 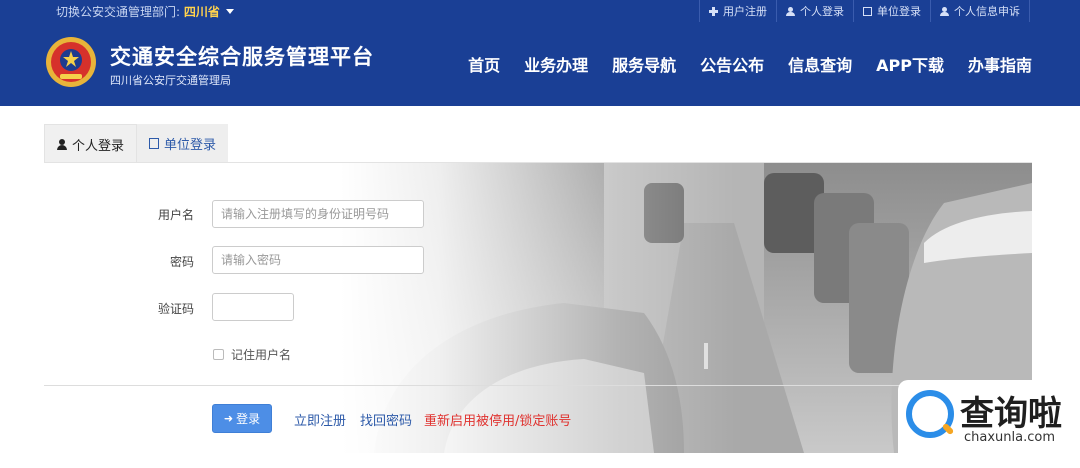 What do you see at coordinates (930, 414) in the screenshot?
I see `magnifier-logo-icon` at bounding box center [930, 414].